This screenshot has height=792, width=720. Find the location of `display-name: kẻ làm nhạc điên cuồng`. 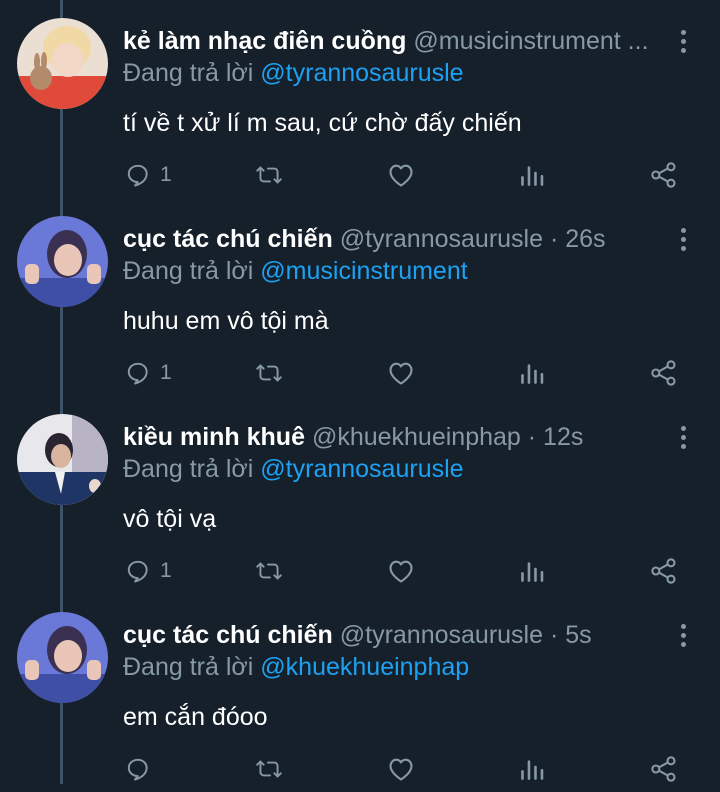

display-name: kẻ làm nhạc điên cuồng is located at coordinates (264, 41).